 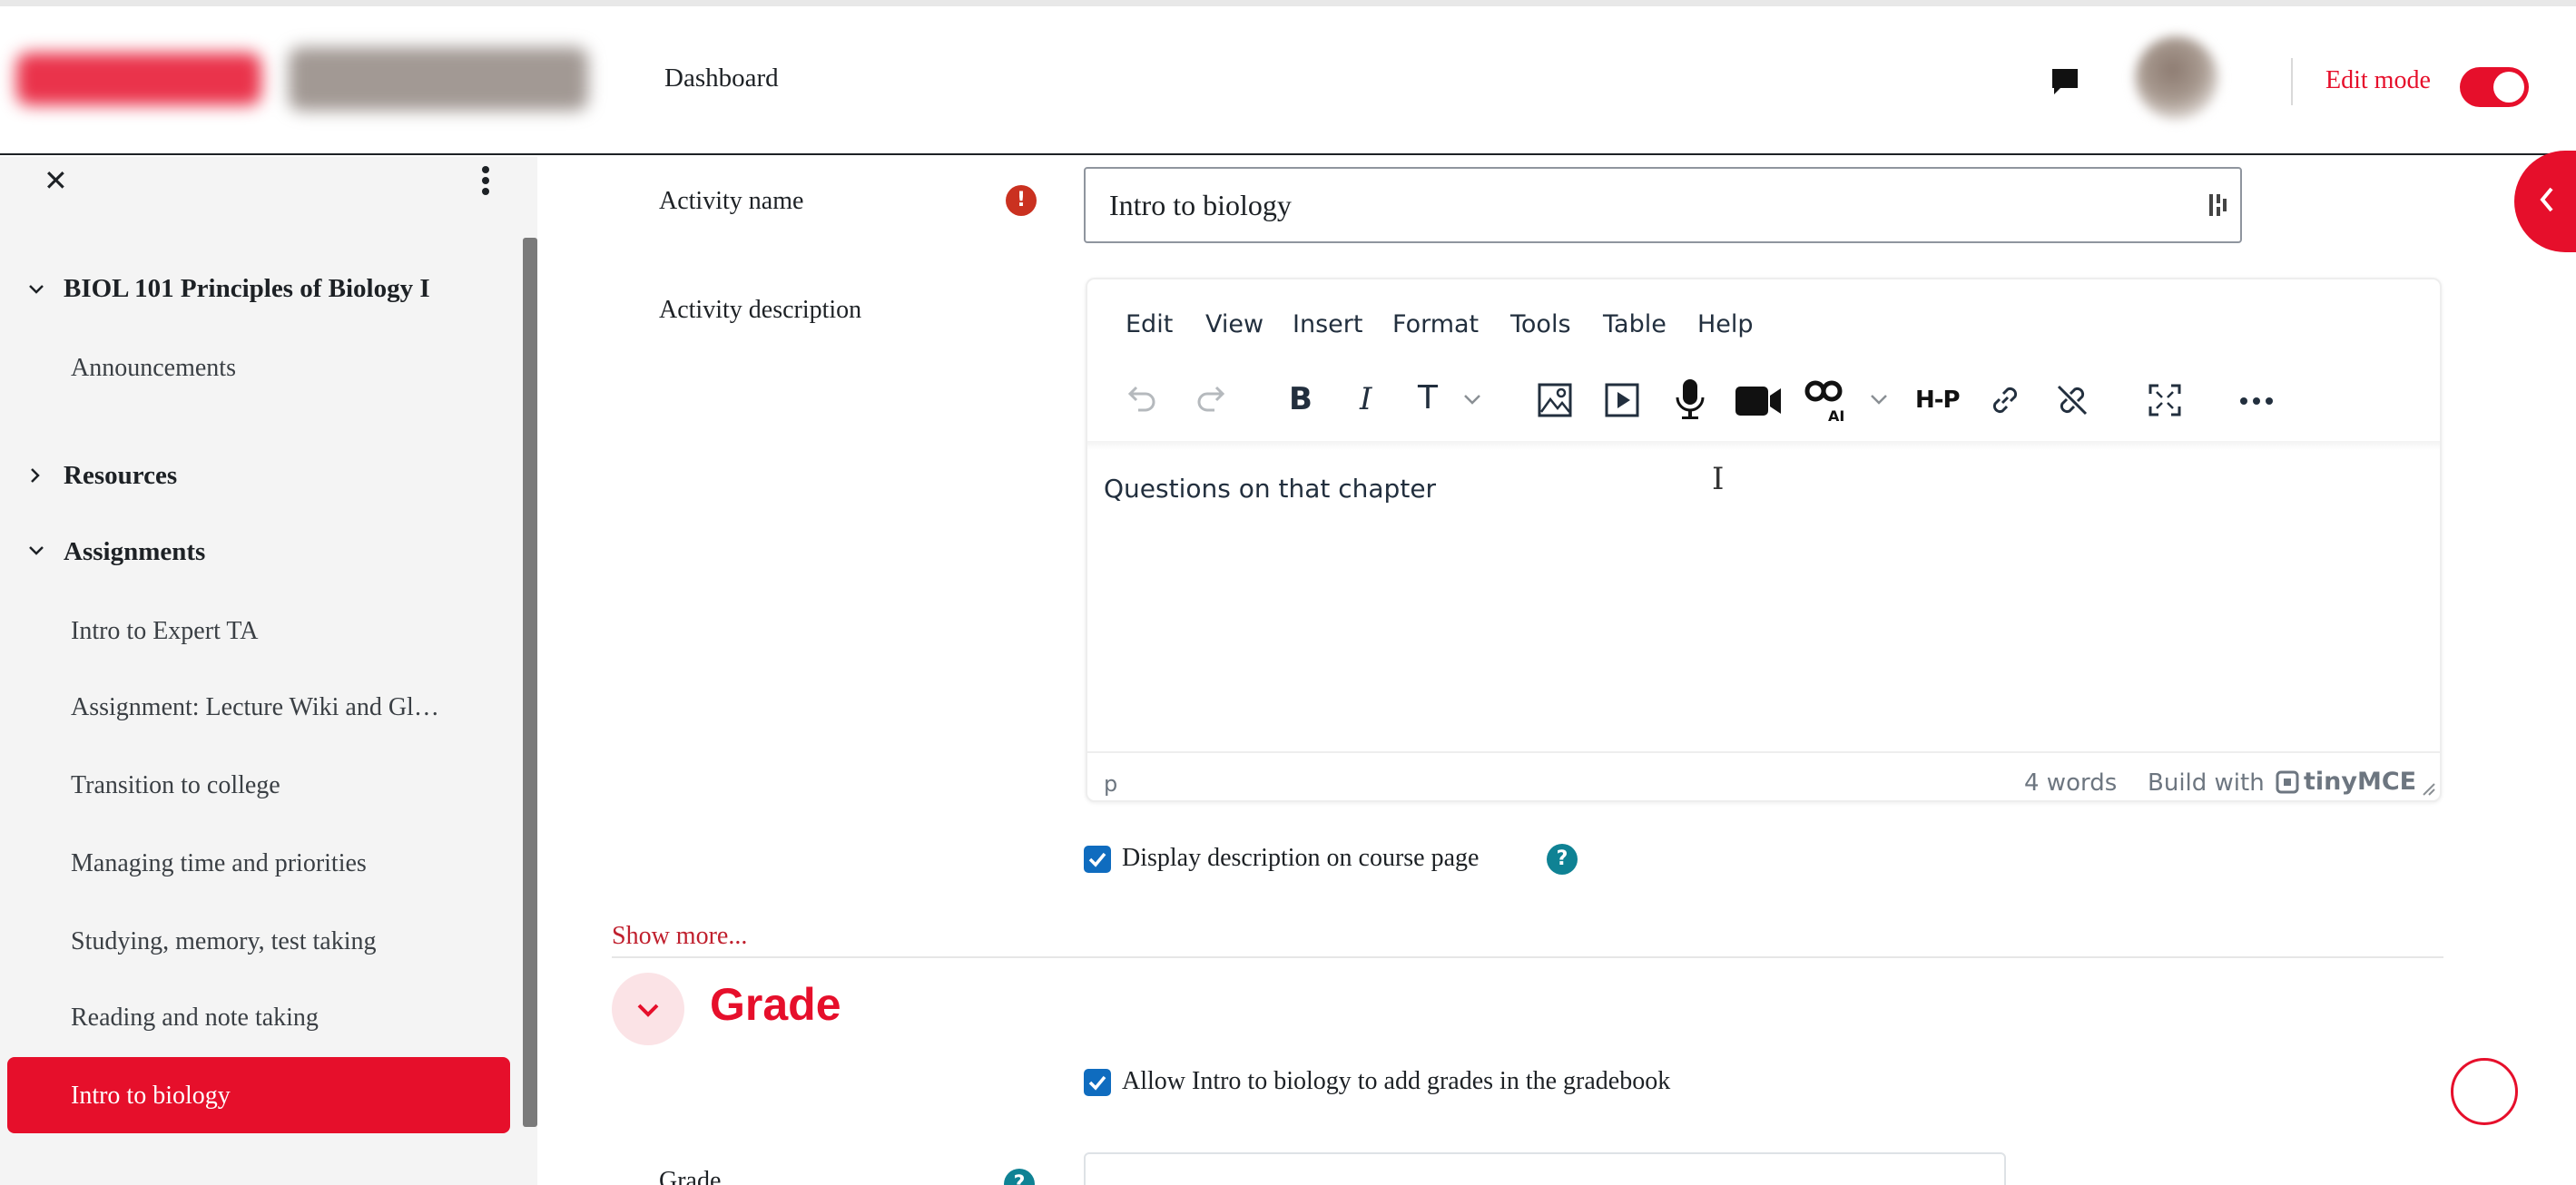 What do you see at coordinates (721, 78) in the screenshot?
I see `dashboard-link: Dashboard` at bounding box center [721, 78].